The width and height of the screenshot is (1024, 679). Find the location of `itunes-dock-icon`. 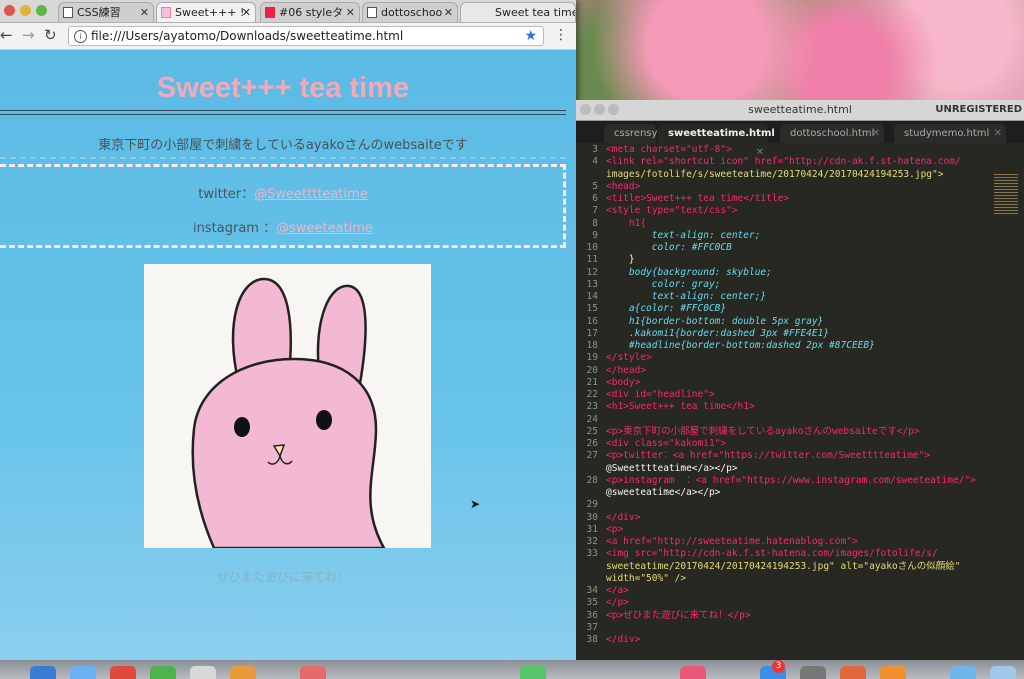

itunes-dock-icon is located at coordinates (693, 672).